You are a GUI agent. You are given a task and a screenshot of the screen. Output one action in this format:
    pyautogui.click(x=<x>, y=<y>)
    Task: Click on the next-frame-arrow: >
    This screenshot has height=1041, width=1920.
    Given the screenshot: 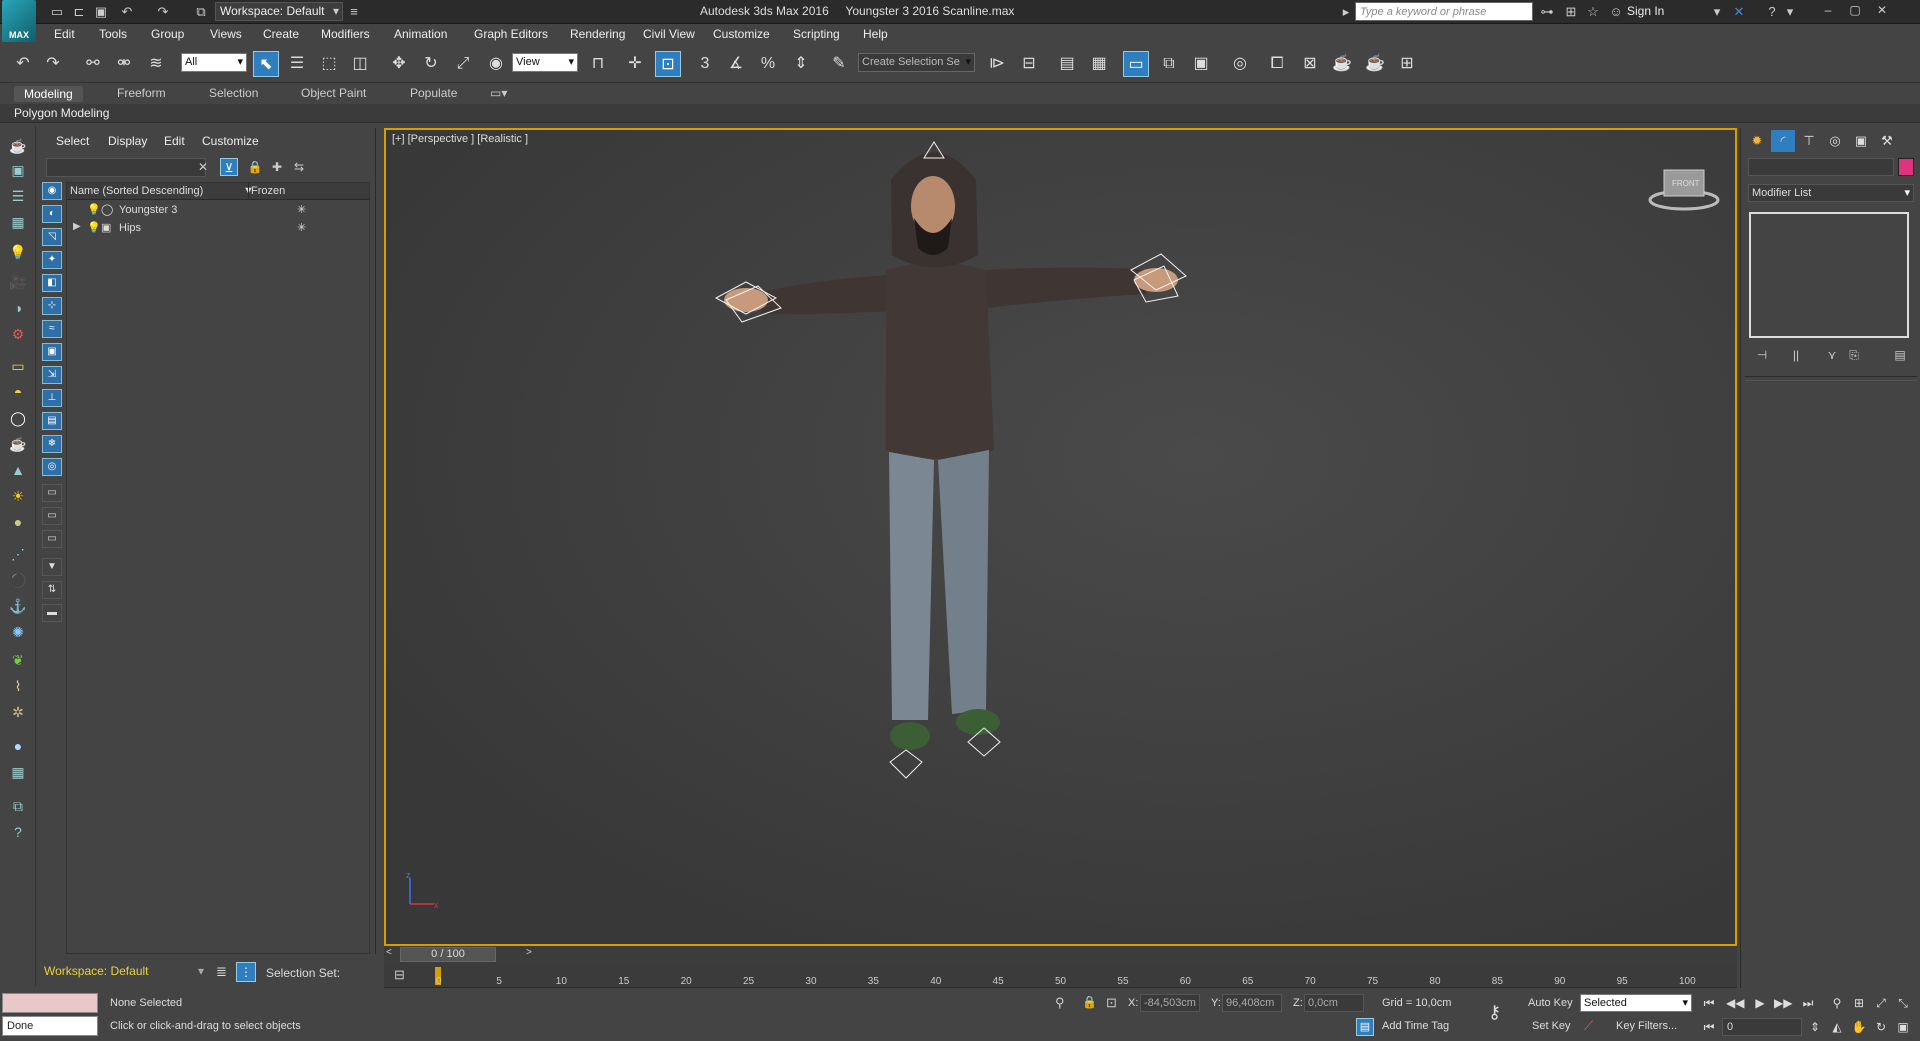 What is the action you would take?
    pyautogui.click(x=529, y=952)
    